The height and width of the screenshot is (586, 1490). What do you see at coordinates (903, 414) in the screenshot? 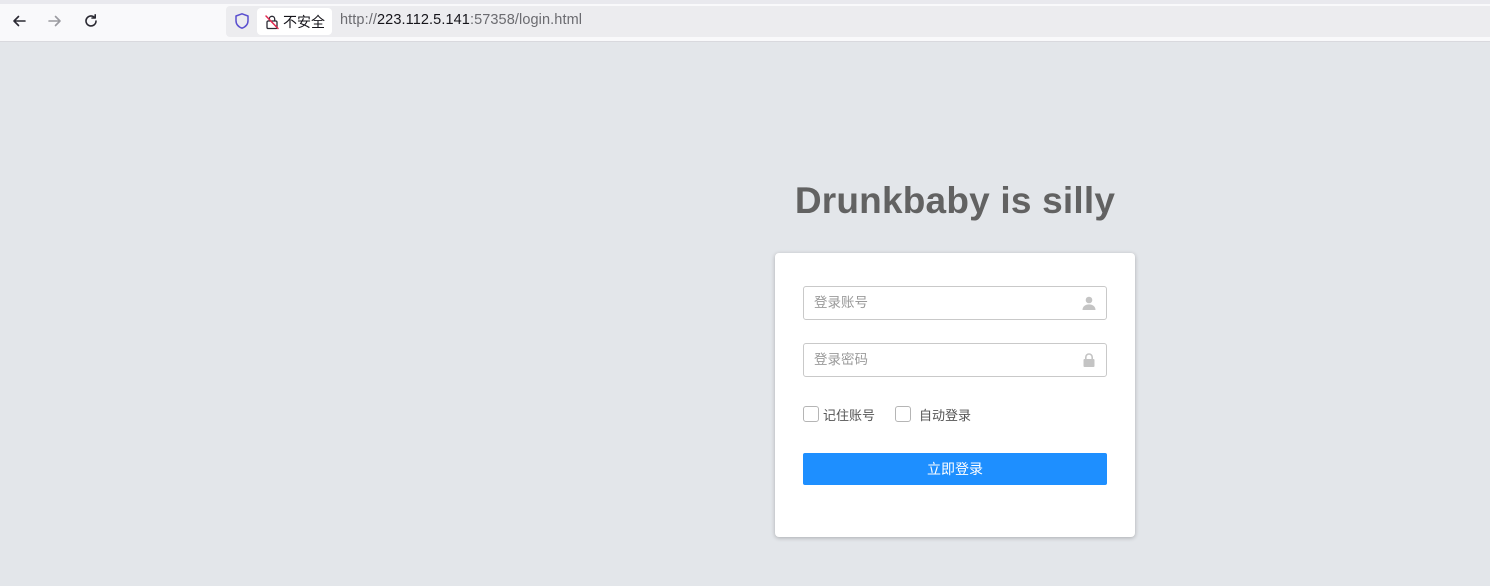
I see `auto-login-checkbox` at bounding box center [903, 414].